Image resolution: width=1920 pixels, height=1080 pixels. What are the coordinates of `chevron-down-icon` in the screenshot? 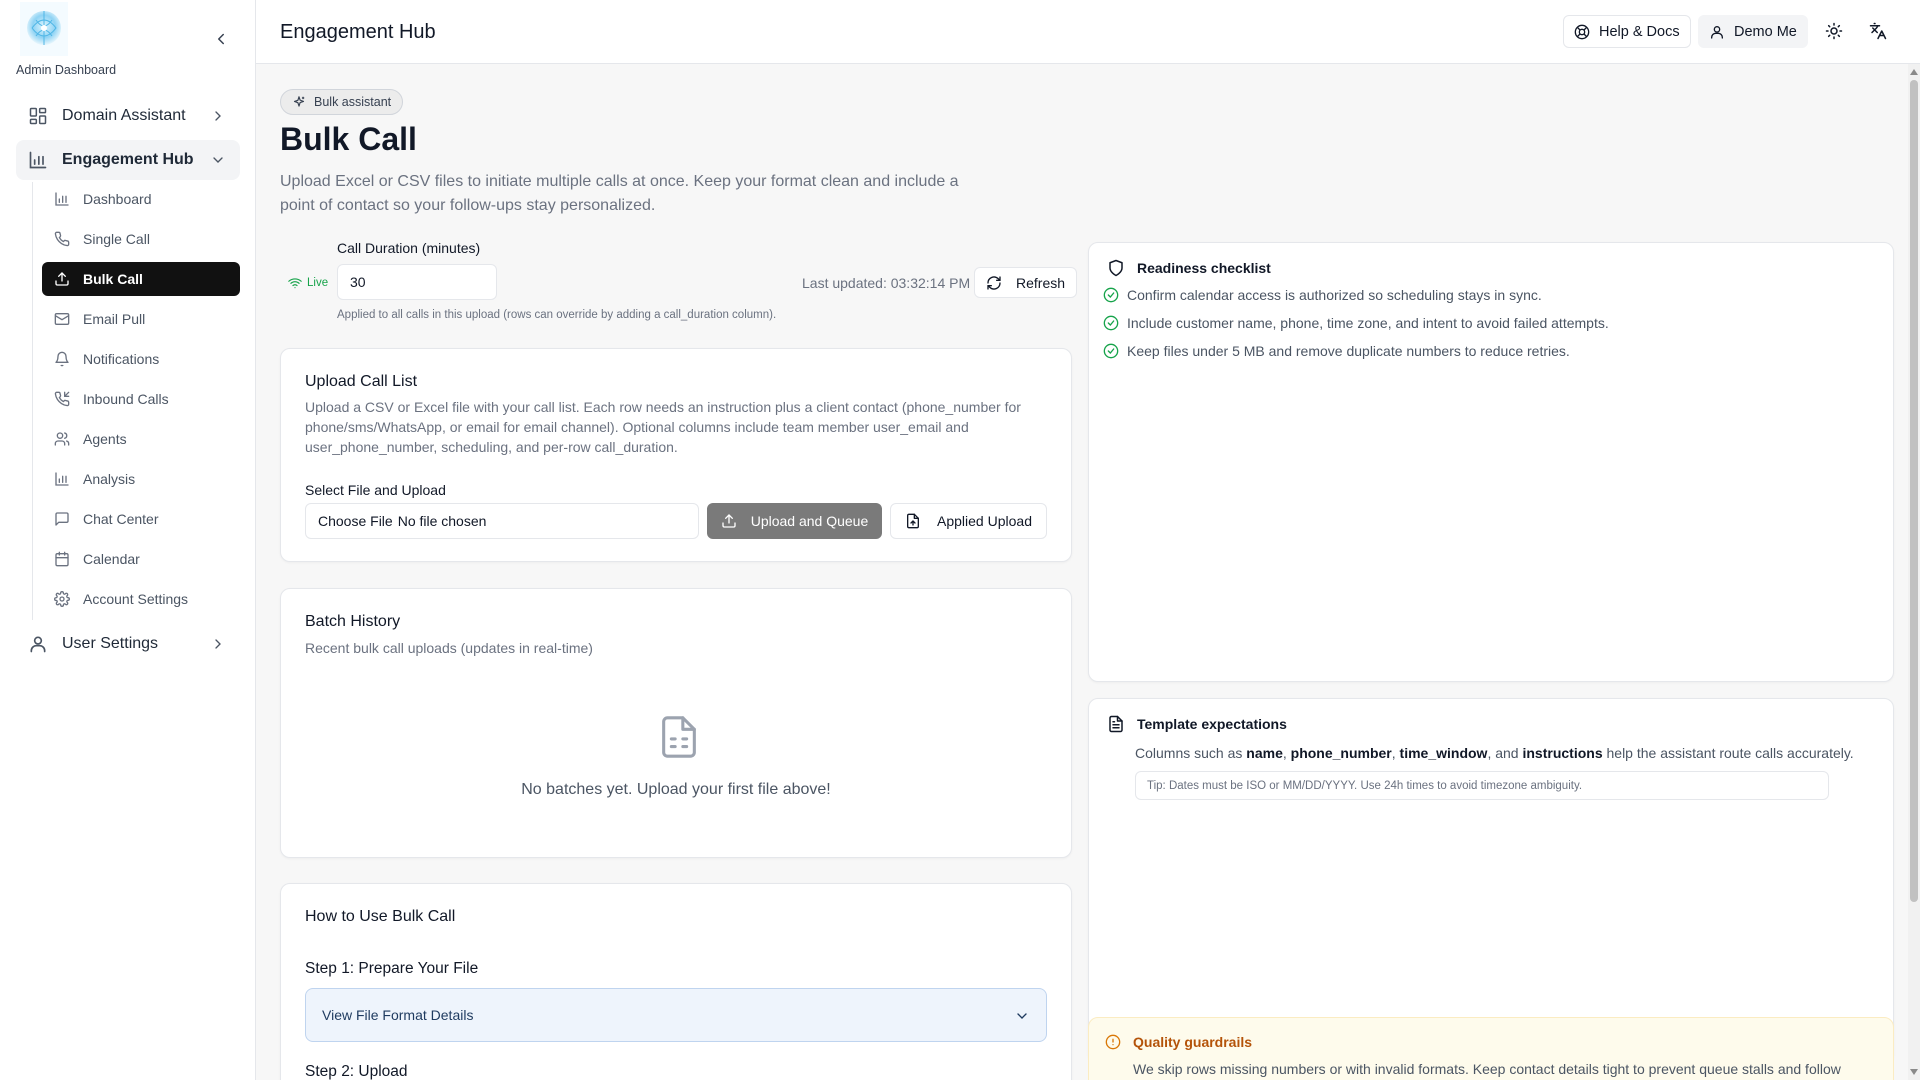 It's located at (218, 160).